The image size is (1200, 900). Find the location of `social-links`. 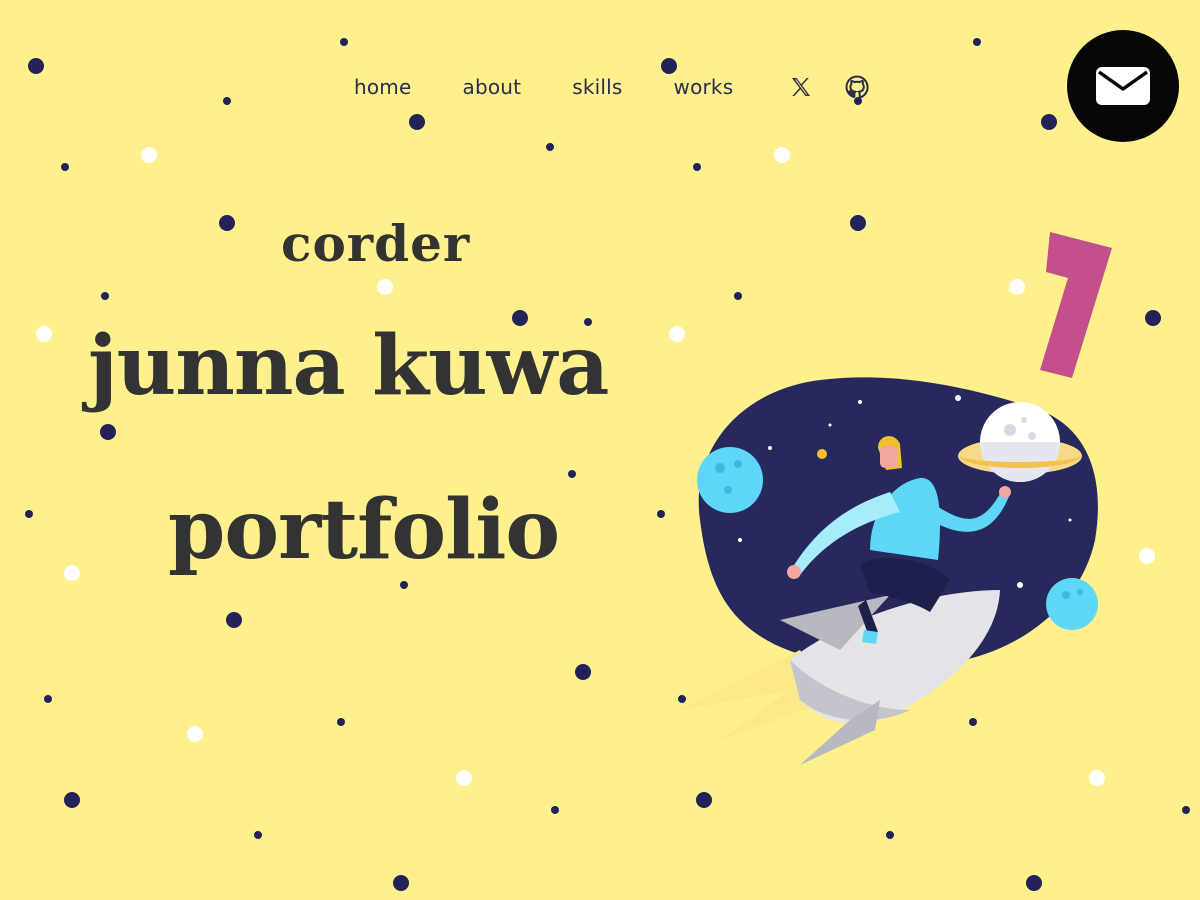

social-links is located at coordinates (845, 87).